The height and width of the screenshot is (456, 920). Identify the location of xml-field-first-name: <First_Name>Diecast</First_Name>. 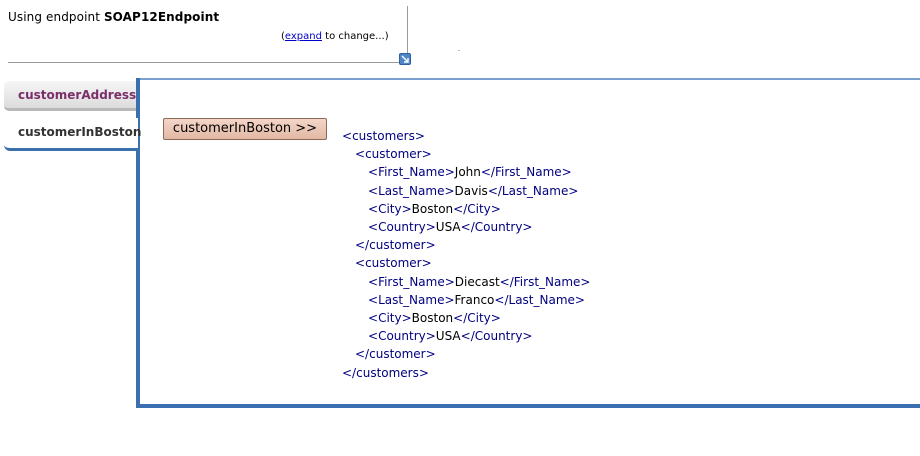
(479, 281).